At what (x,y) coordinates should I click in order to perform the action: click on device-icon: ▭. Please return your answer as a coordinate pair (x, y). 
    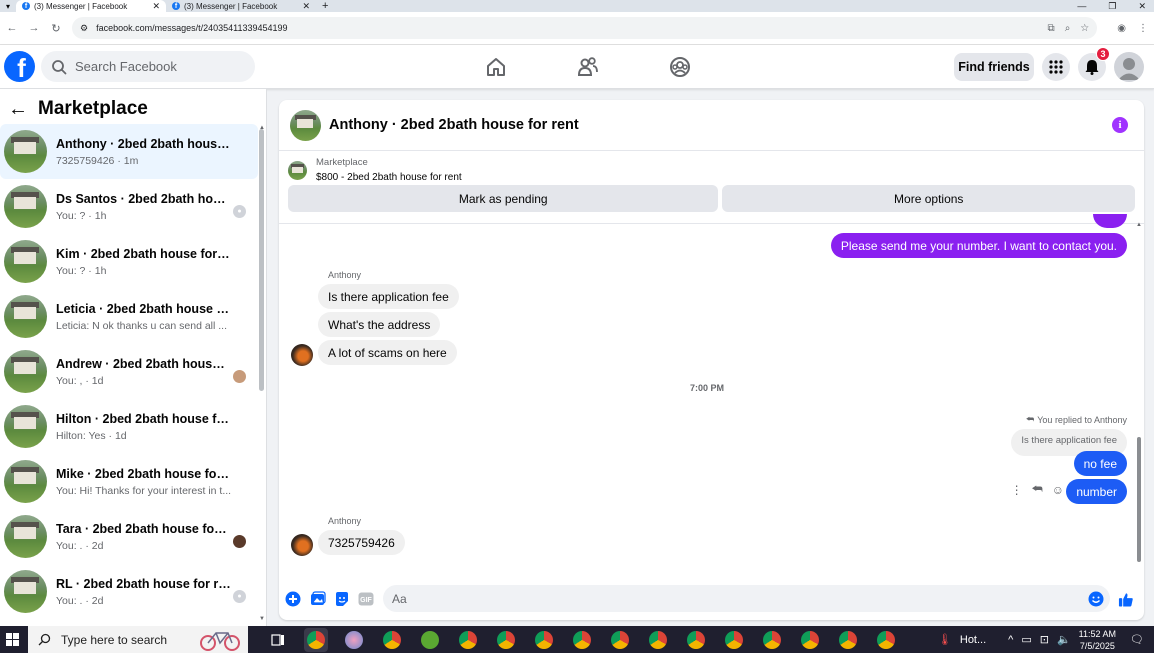
    Looking at the image, I should click on (1026, 639).